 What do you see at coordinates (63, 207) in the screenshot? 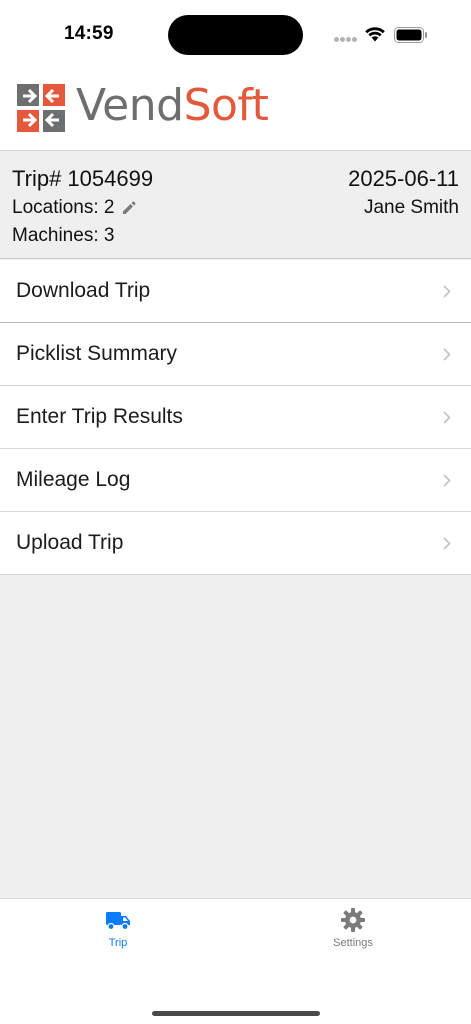
I see `trip-locations-label: Locations: 2` at bounding box center [63, 207].